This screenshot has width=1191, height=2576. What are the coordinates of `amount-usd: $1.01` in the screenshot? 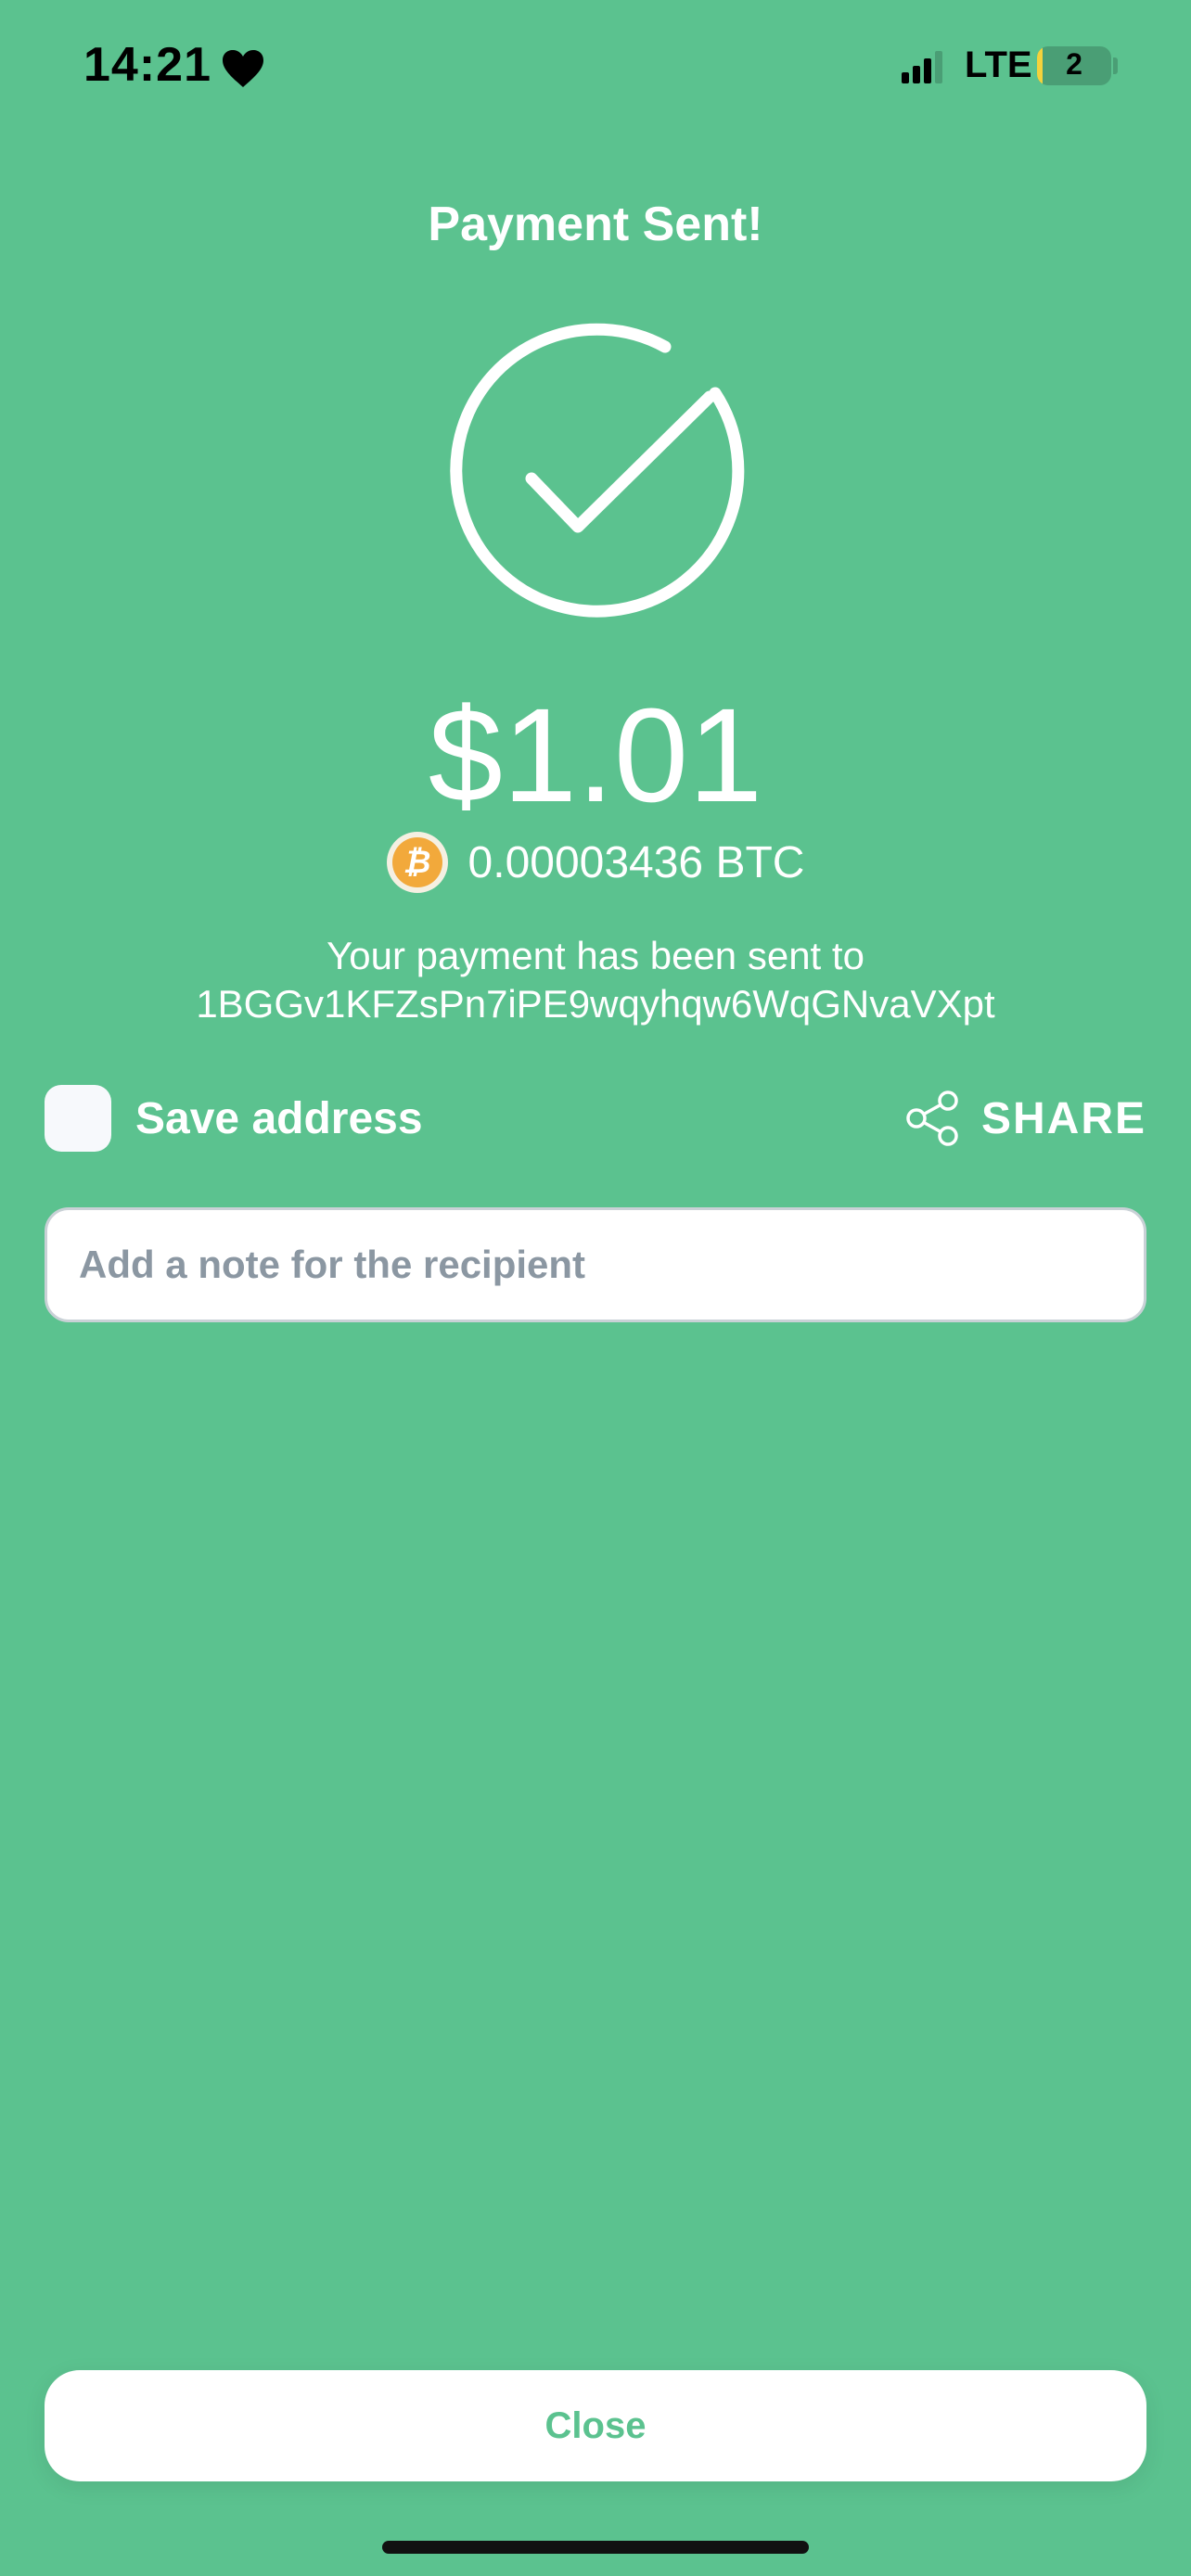 It's located at (595, 756).